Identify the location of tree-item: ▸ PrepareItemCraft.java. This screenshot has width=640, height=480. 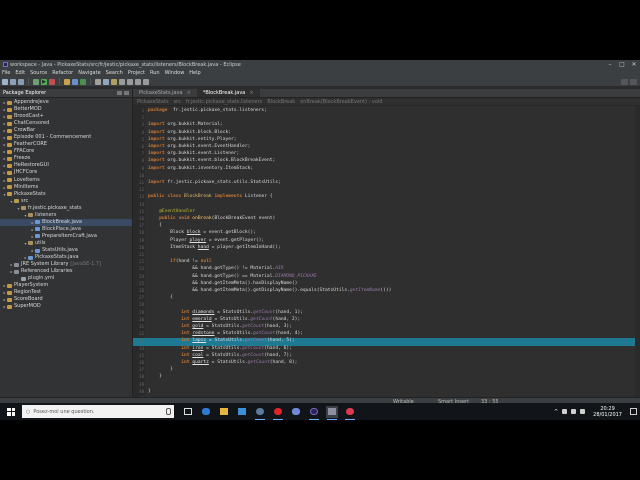
(66, 236).